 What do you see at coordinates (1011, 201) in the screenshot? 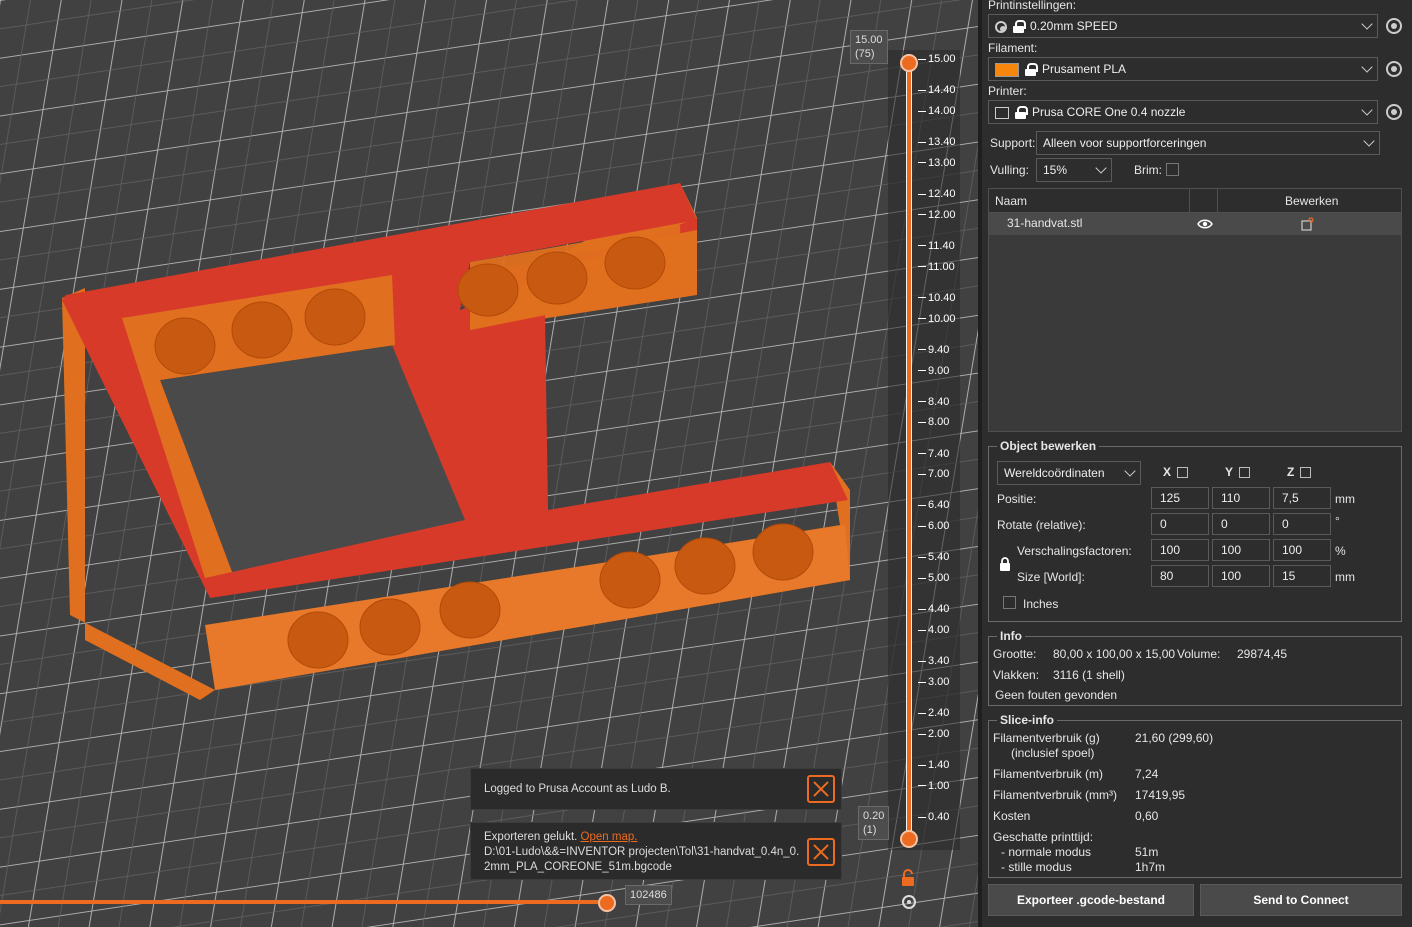
I see `column-name-header: Naam` at bounding box center [1011, 201].